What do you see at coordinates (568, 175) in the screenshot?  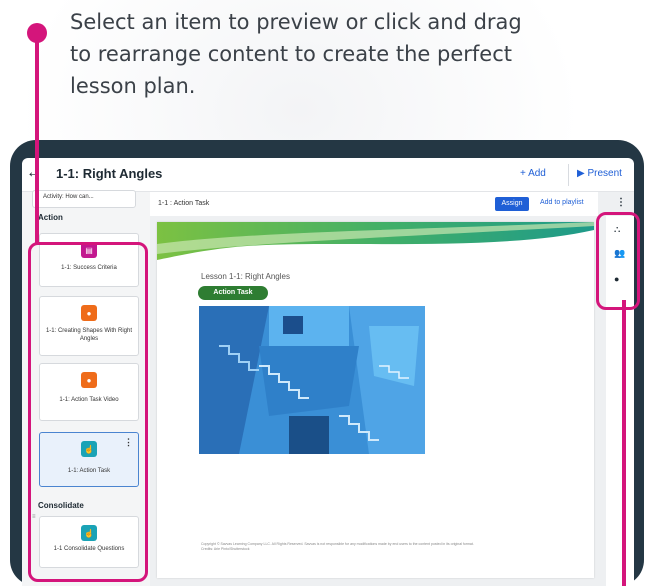 I see `divider` at bounding box center [568, 175].